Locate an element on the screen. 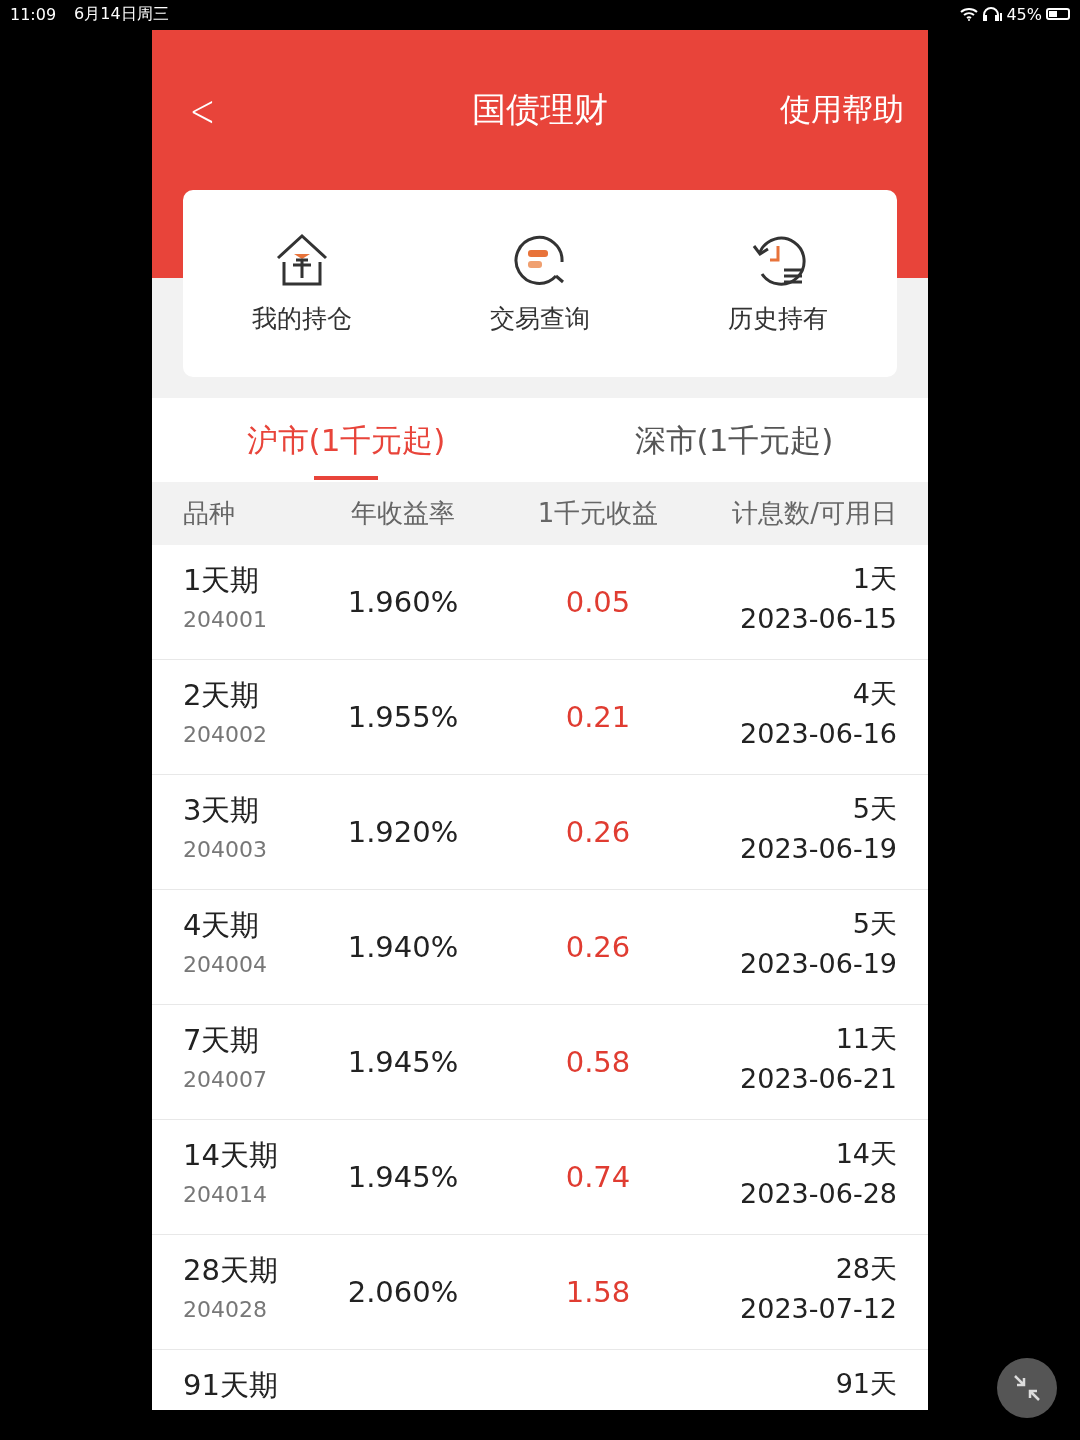 This screenshot has height=1440, width=1080. column-header: 年收益率 is located at coordinates (403, 513).